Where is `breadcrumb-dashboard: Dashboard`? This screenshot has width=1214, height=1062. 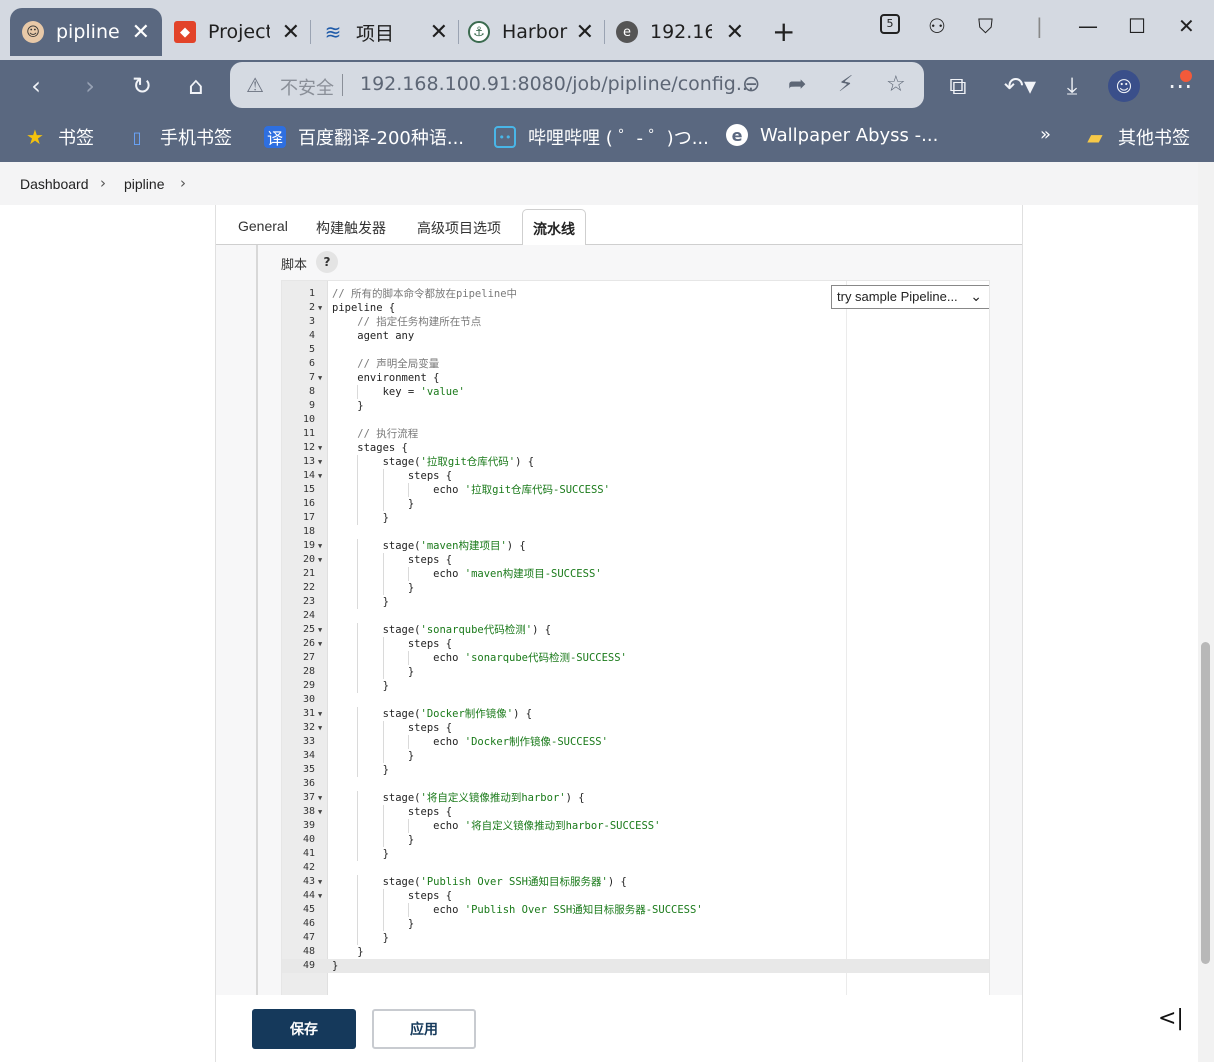
breadcrumb-dashboard: Dashboard is located at coordinates (54, 184).